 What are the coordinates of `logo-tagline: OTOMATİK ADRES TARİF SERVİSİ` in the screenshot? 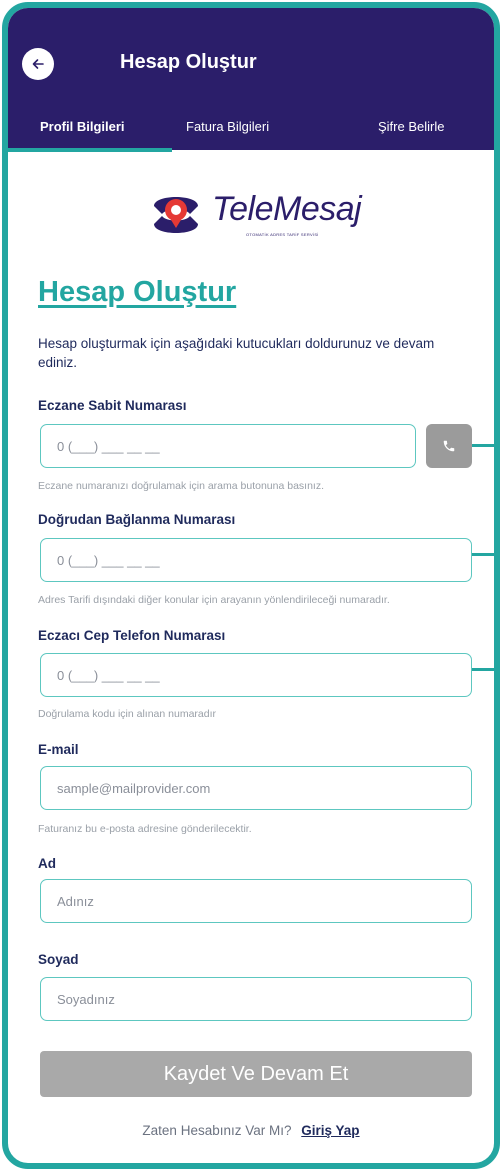 It's located at (282, 234).